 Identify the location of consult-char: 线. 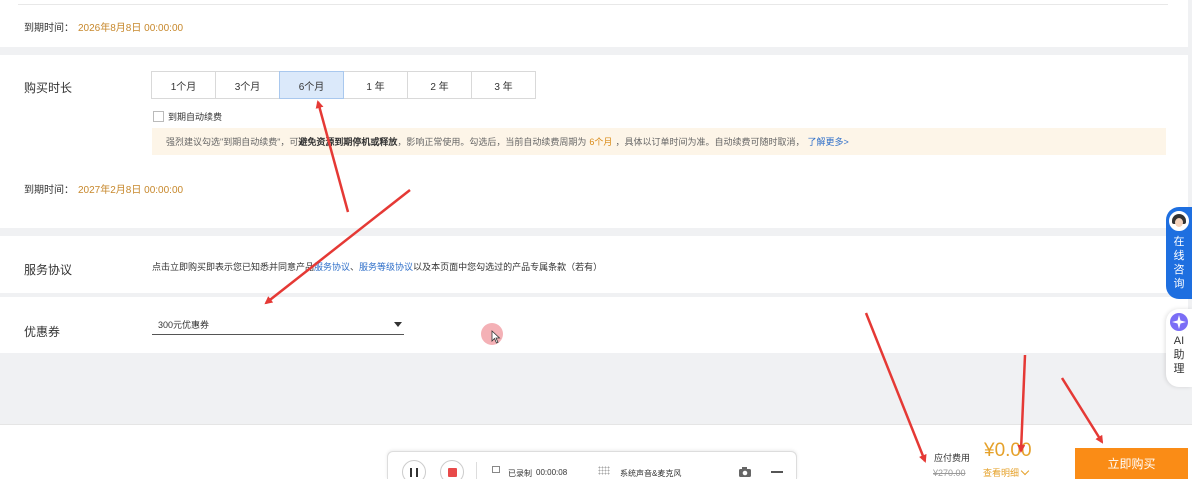
(1179, 256).